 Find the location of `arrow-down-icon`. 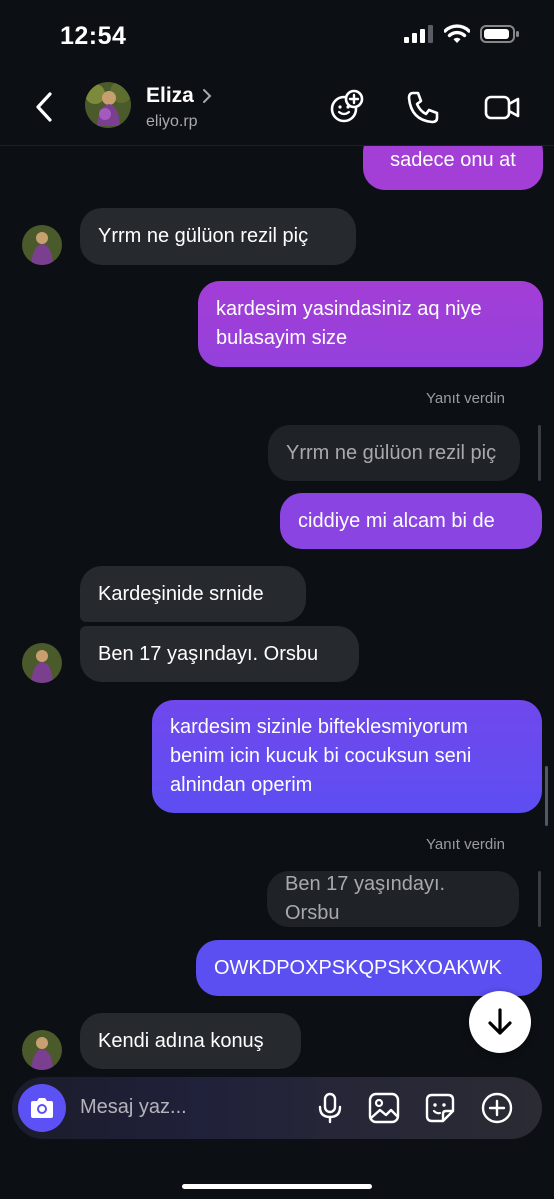

arrow-down-icon is located at coordinates (500, 1021).